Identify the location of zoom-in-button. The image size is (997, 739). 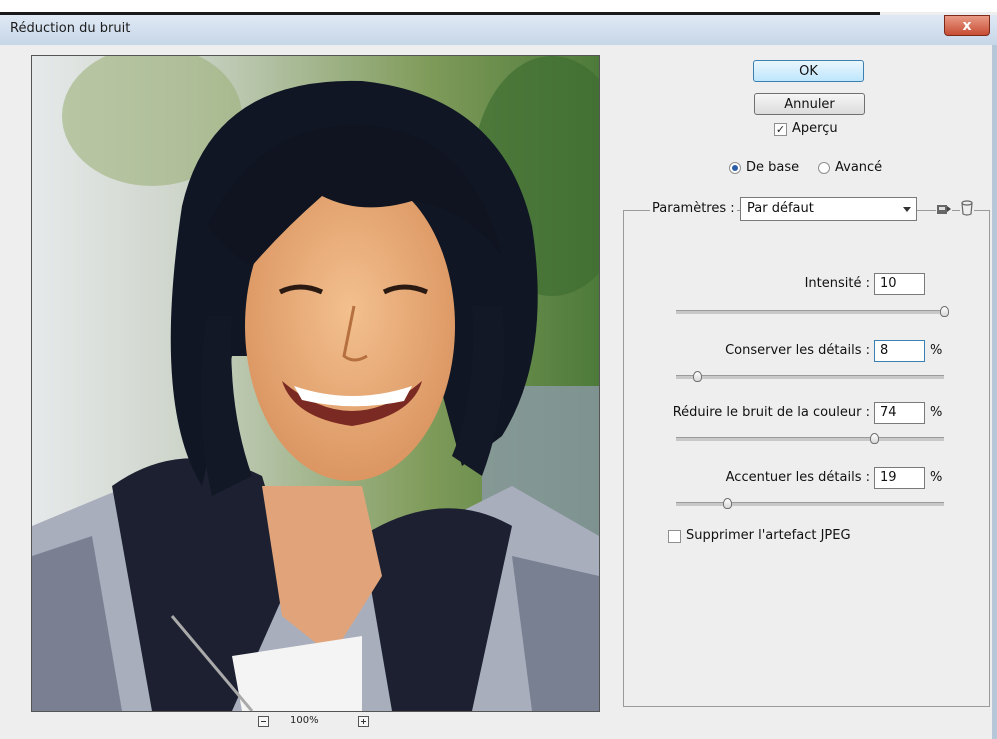
(363, 721).